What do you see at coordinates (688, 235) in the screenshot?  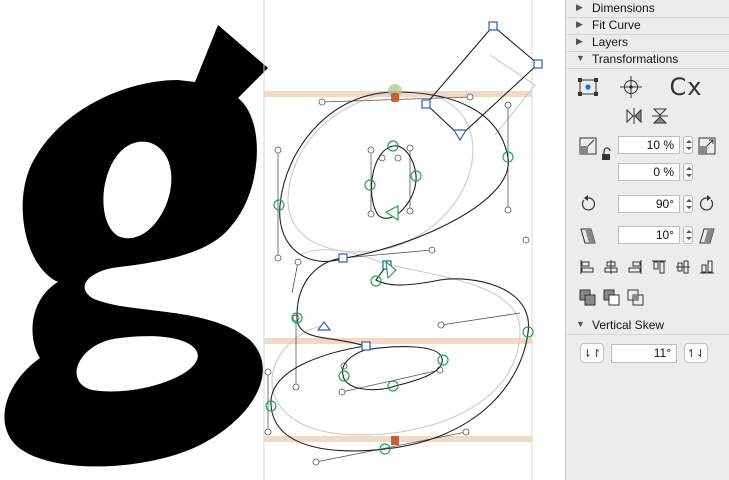 I see `slant-stepper` at bounding box center [688, 235].